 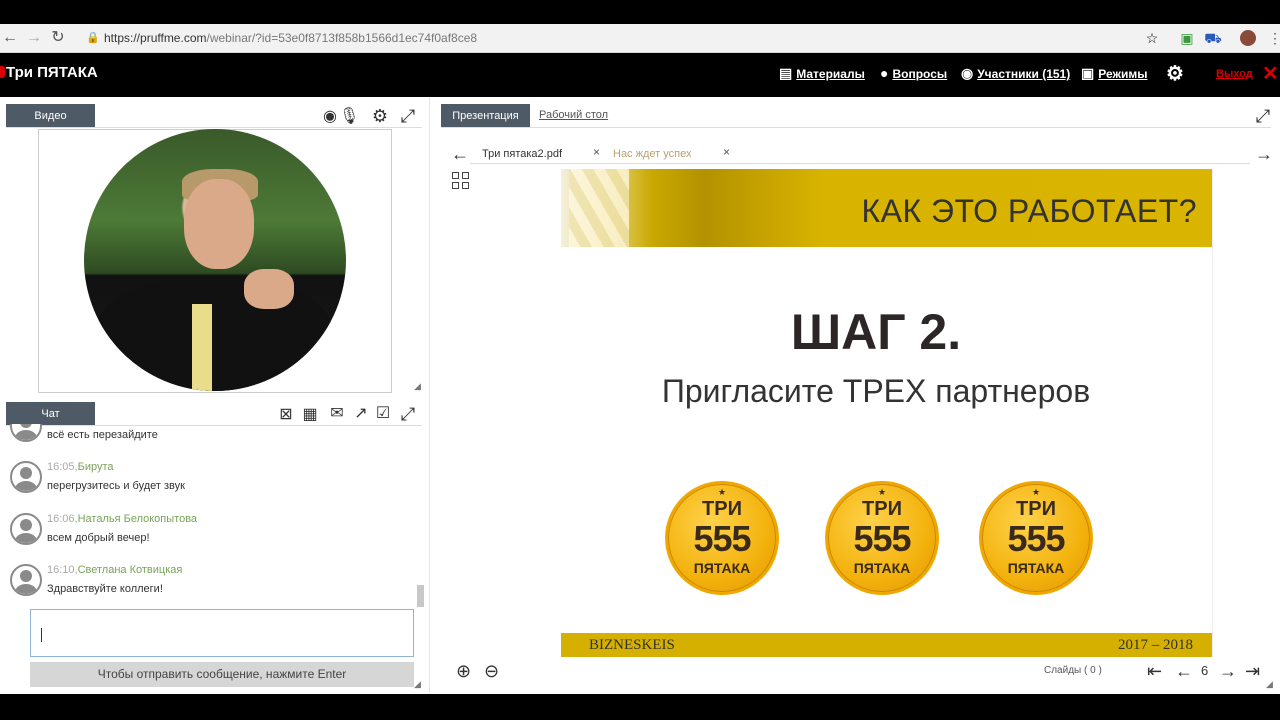 What do you see at coordinates (93, 38) in the screenshot?
I see `lock-icon: 🔒` at bounding box center [93, 38].